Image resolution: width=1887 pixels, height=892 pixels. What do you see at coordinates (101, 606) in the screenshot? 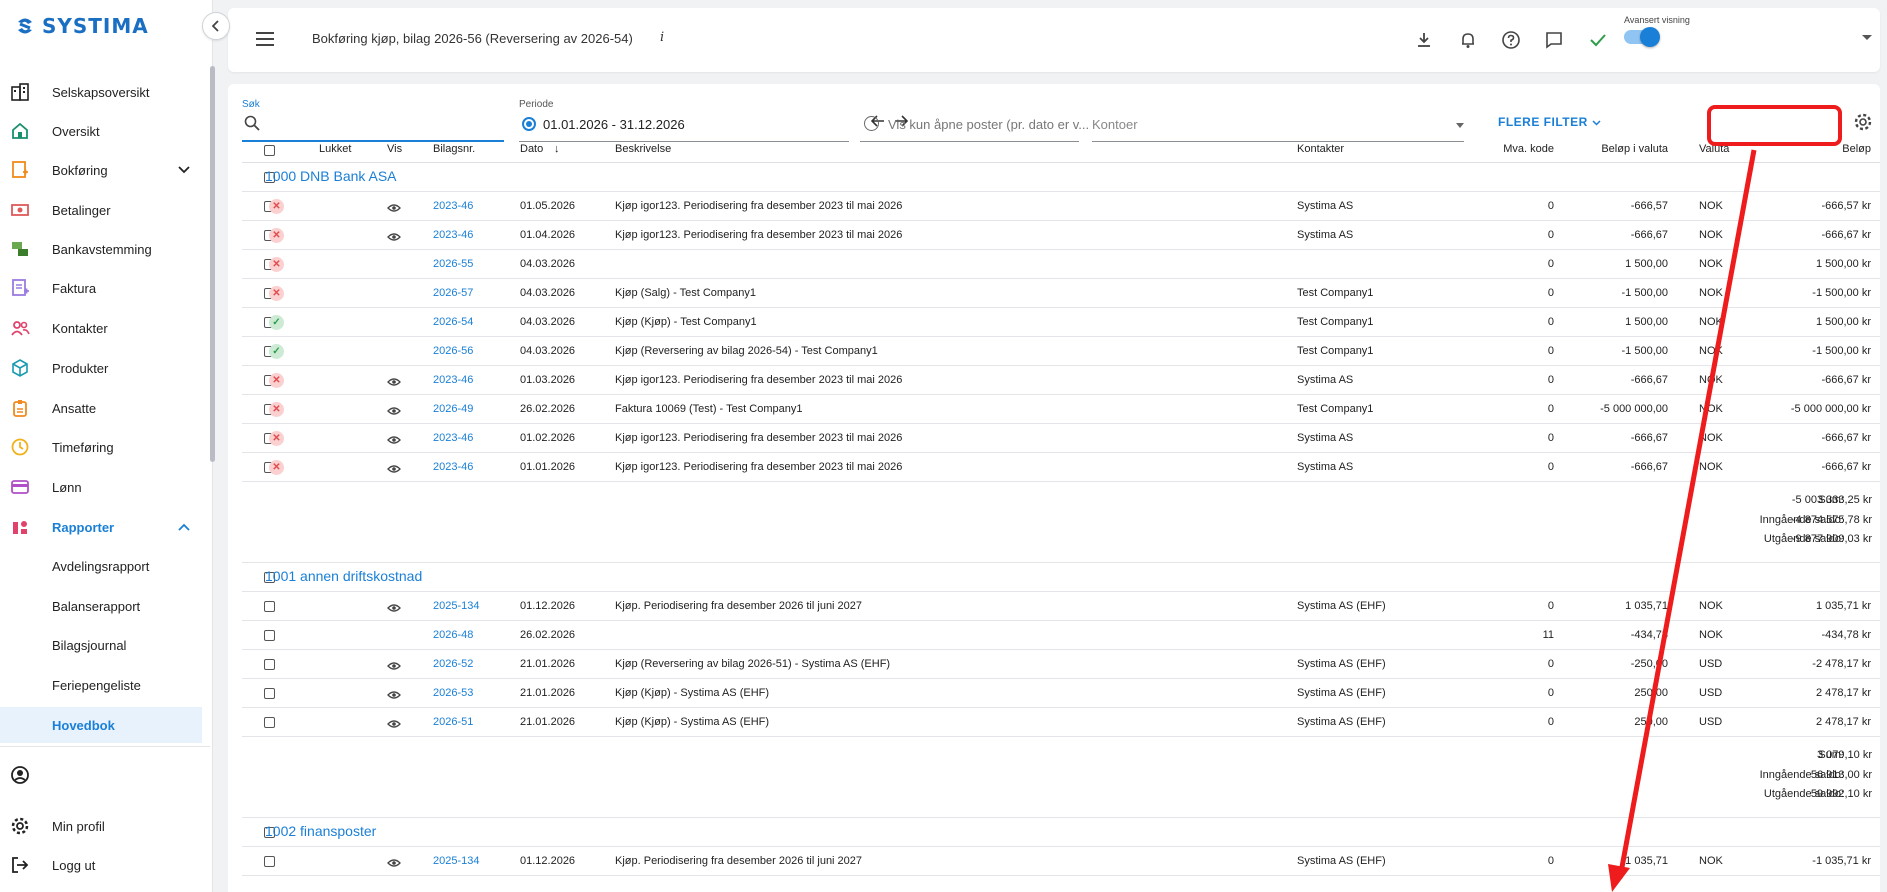
I see `sidebar-subitem-balanserapport: Balanserapport` at bounding box center [101, 606].